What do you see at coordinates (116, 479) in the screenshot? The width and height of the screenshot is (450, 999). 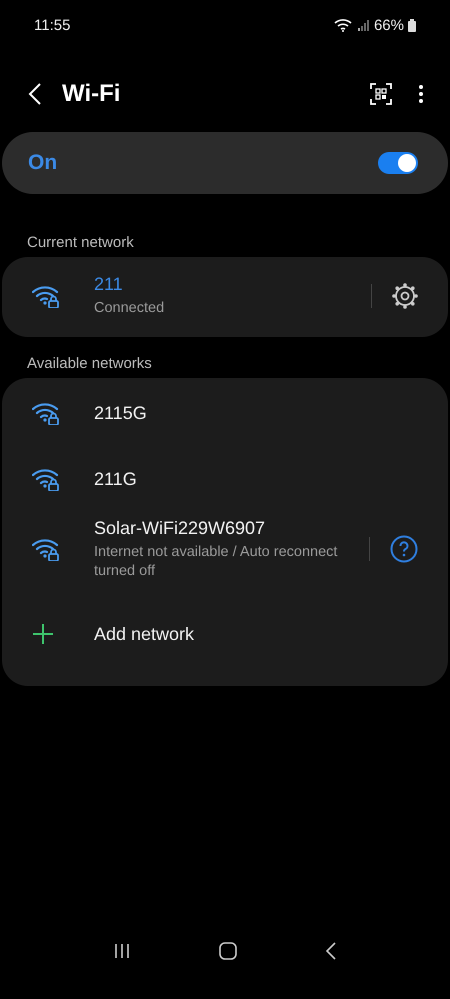 I see `network-name: 211G` at bounding box center [116, 479].